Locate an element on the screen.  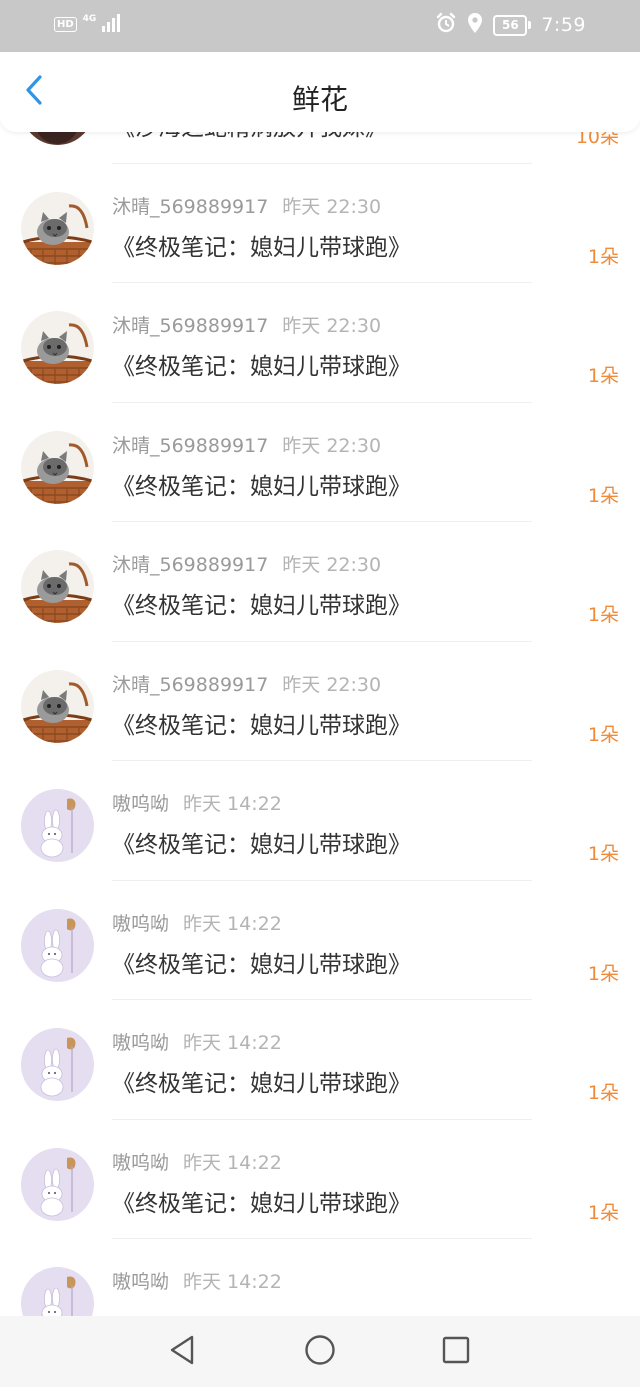
list-item: 嗷呜呦 昨天 14:22 is located at coordinates (320, 1277).